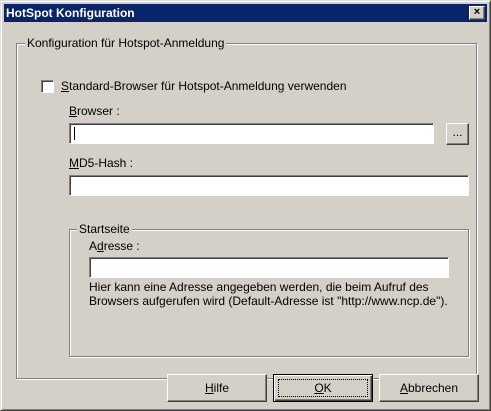 The height and width of the screenshot is (411, 491). Describe the element at coordinates (126, 43) in the screenshot. I see `hotspot-login-group-title: Konfiguration für Hotspot-Anmeldung` at that location.